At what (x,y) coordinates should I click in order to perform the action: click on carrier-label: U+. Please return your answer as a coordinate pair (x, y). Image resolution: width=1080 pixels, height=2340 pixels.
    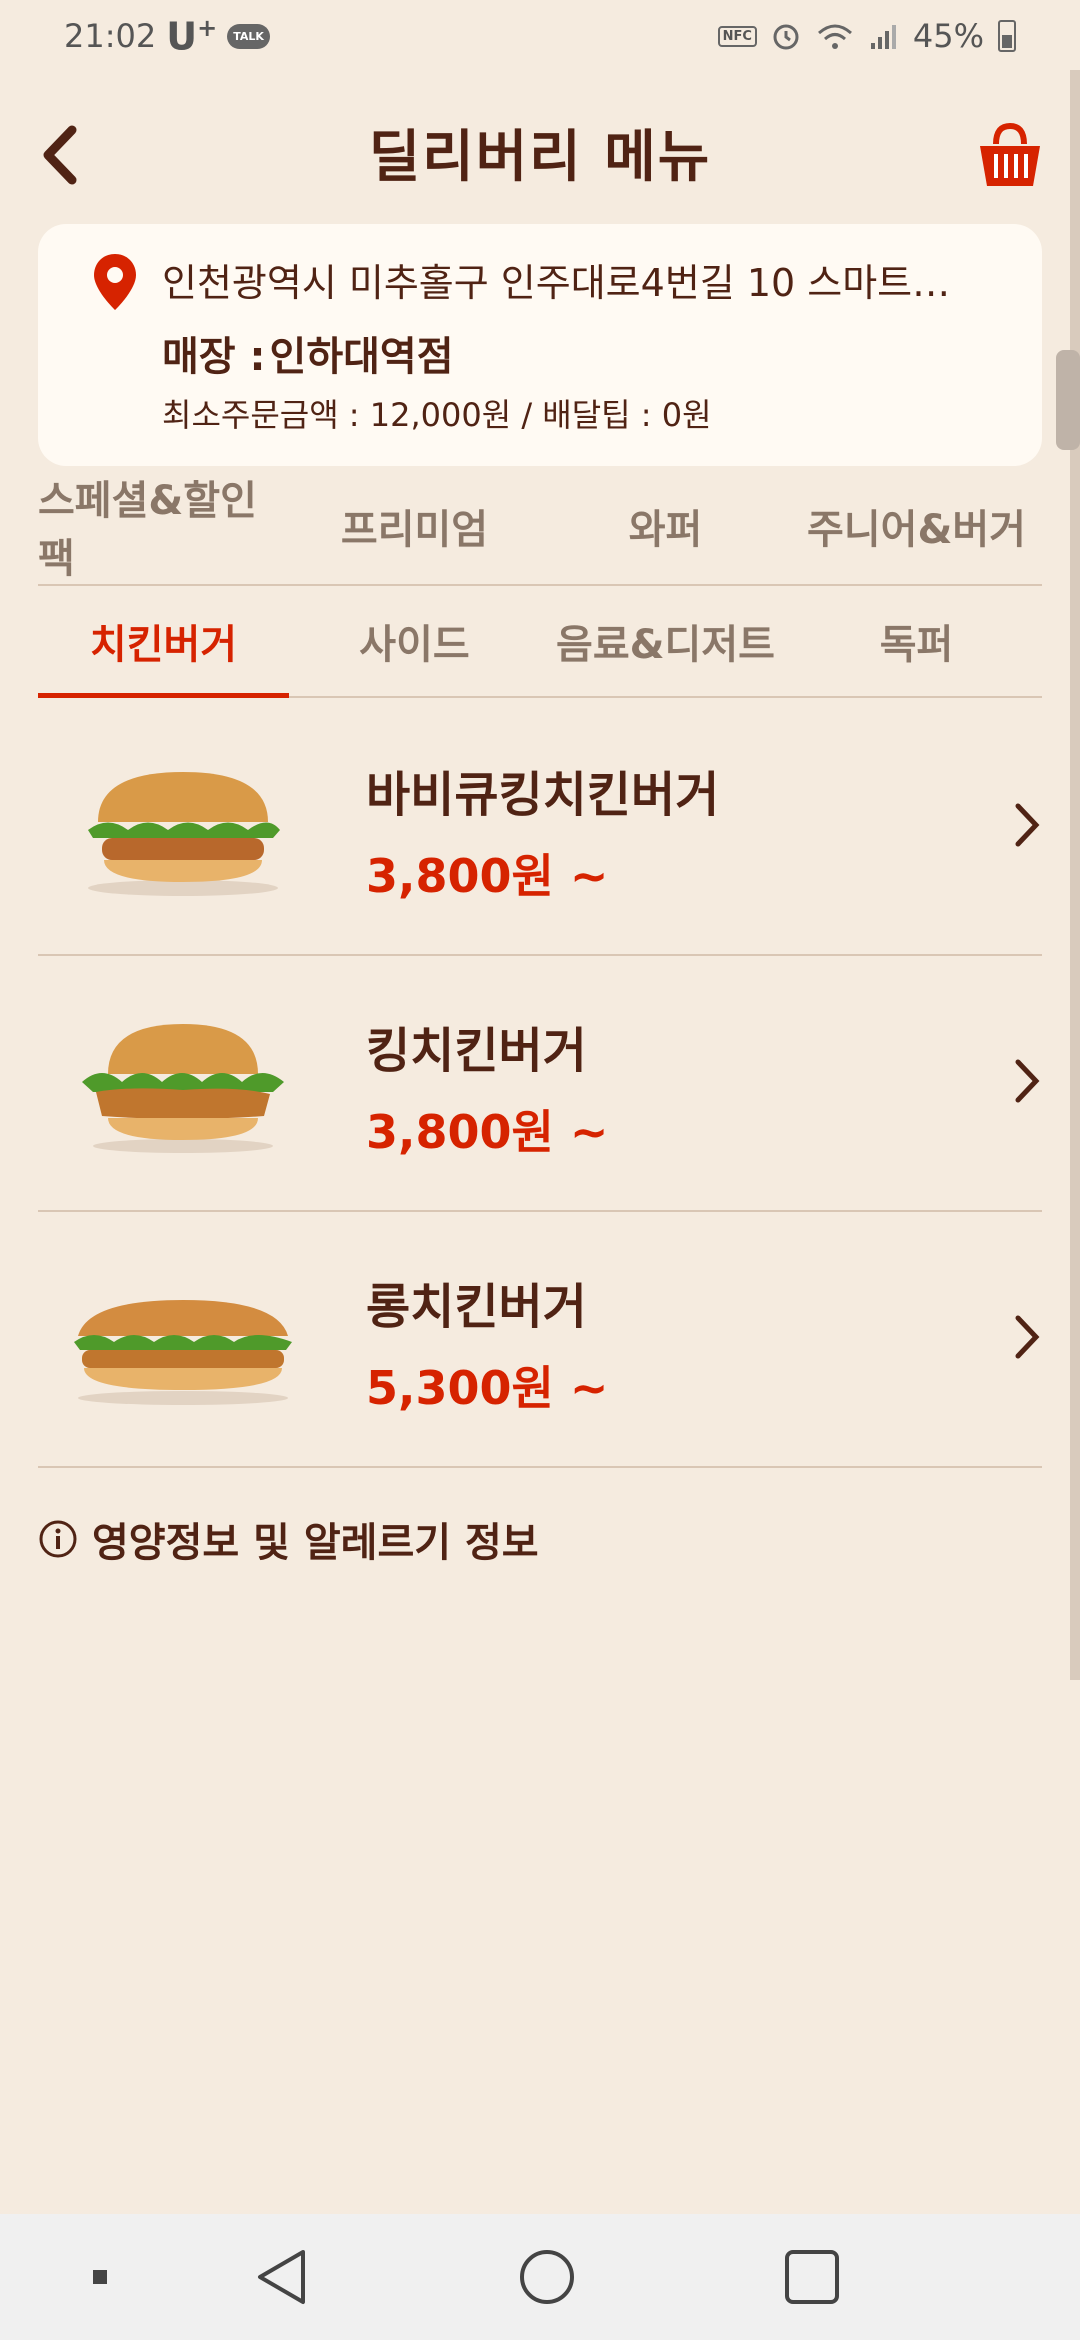
    Looking at the image, I should click on (191, 36).